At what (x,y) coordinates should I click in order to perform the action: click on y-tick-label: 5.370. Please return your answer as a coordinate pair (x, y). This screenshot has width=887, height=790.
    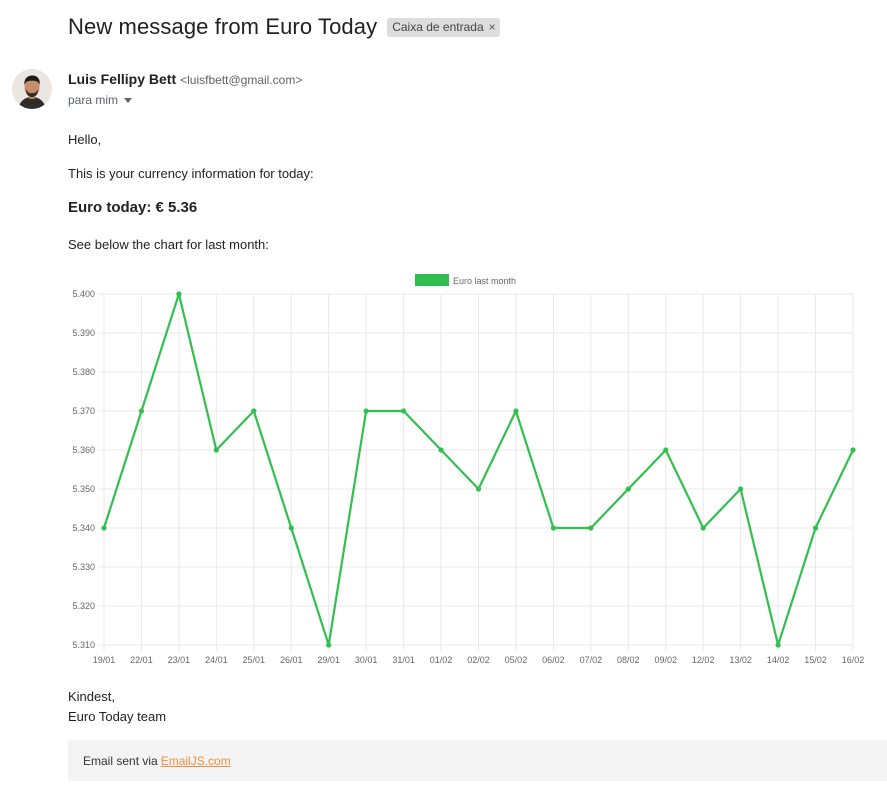
    Looking at the image, I should click on (83, 411).